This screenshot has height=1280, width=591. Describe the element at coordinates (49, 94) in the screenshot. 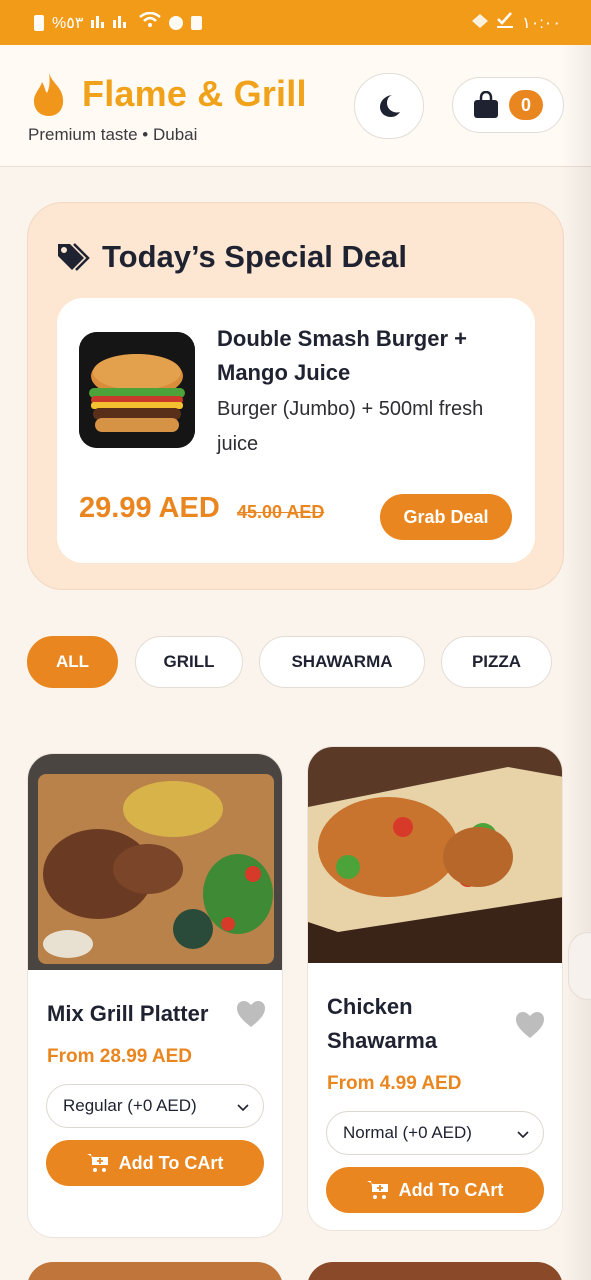

I see `flame-icon` at that location.